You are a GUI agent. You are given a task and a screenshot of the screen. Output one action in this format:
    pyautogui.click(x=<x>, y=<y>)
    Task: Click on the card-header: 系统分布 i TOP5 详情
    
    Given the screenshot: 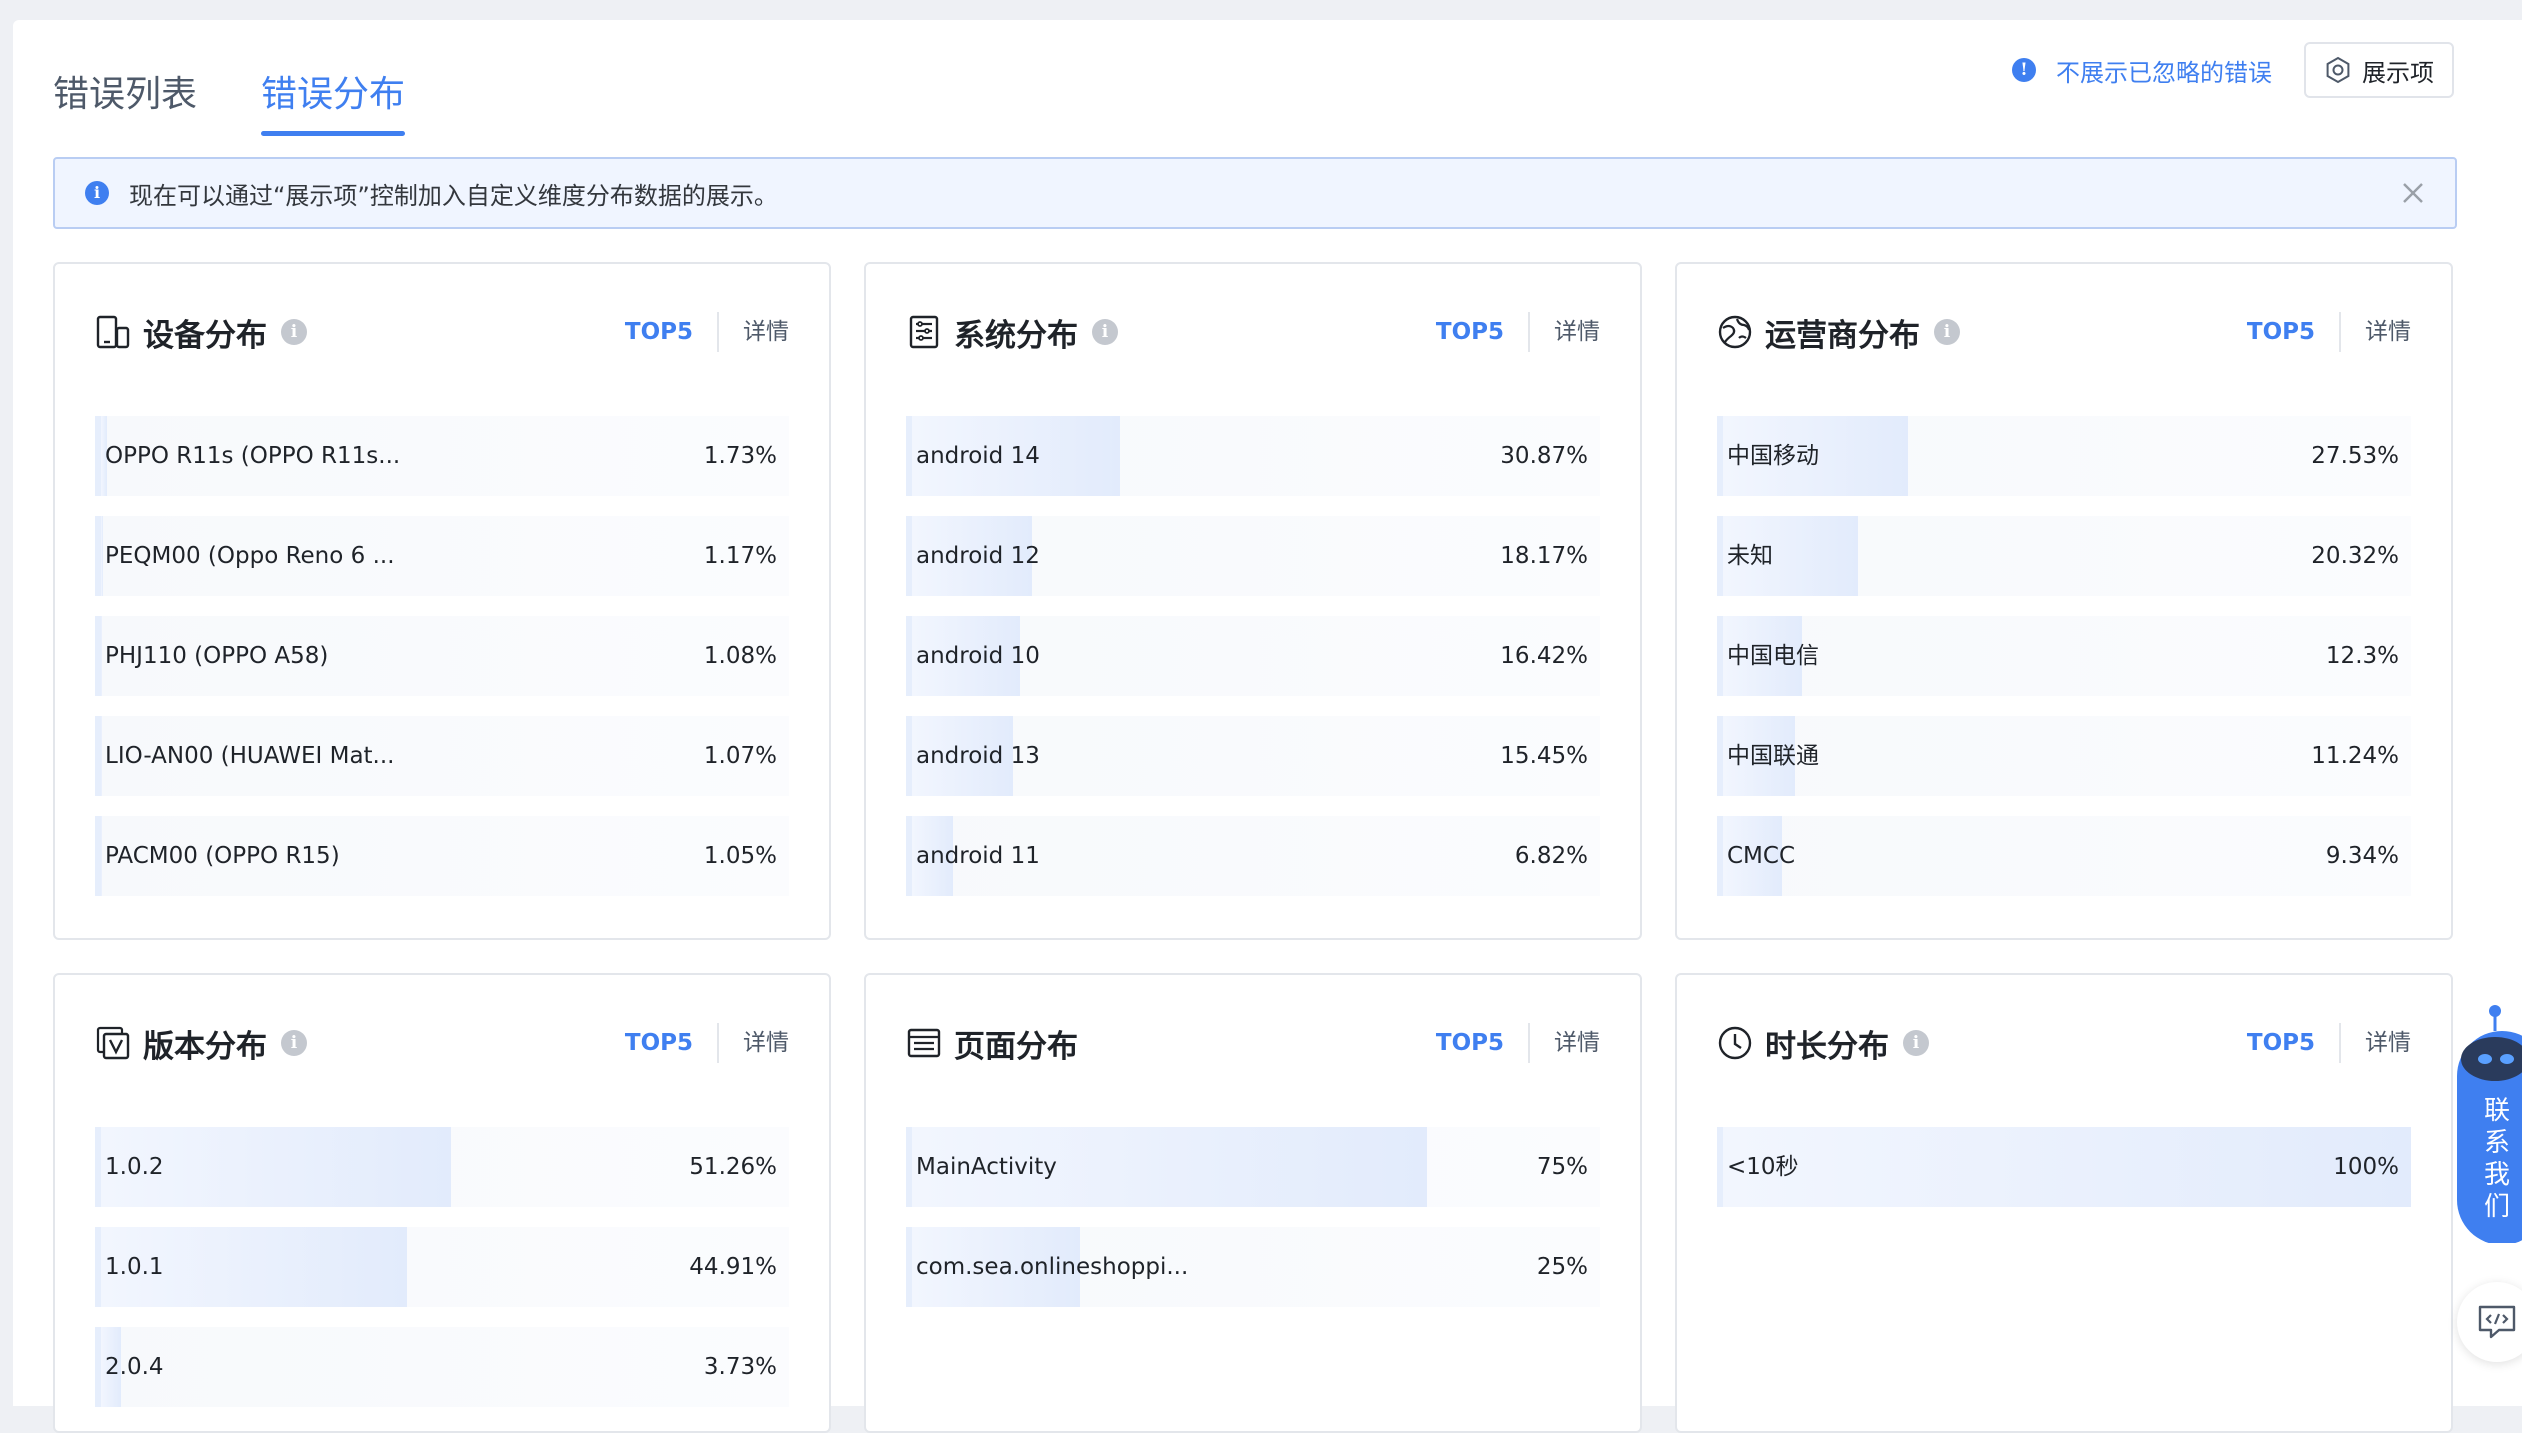 What is the action you would take?
    pyautogui.click(x=1253, y=332)
    